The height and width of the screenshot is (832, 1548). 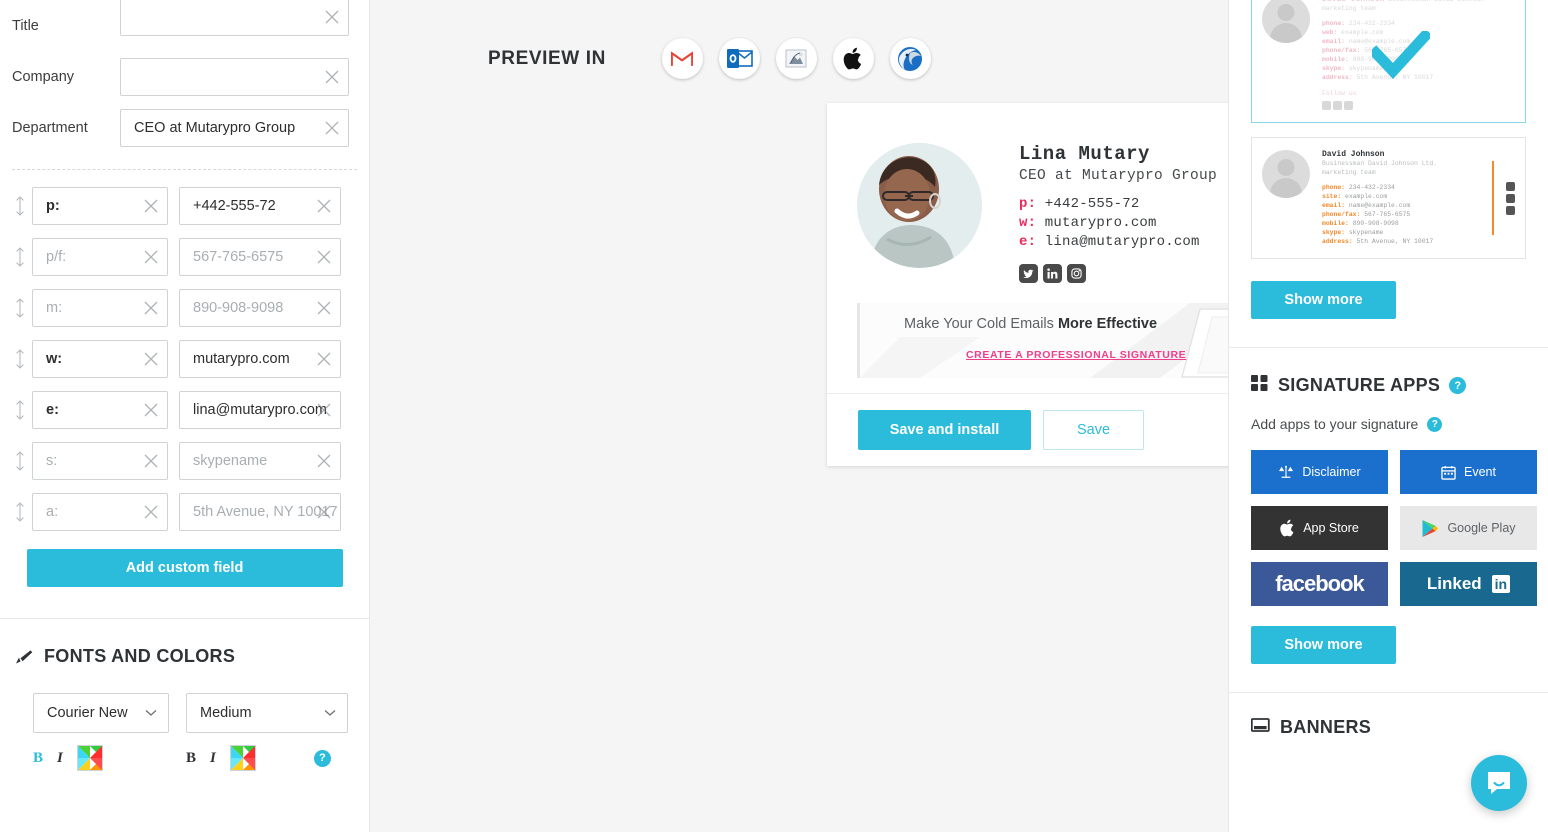 What do you see at coordinates (1339, 93) in the screenshot?
I see `template-follow-label: Follow us` at bounding box center [1339, 93].